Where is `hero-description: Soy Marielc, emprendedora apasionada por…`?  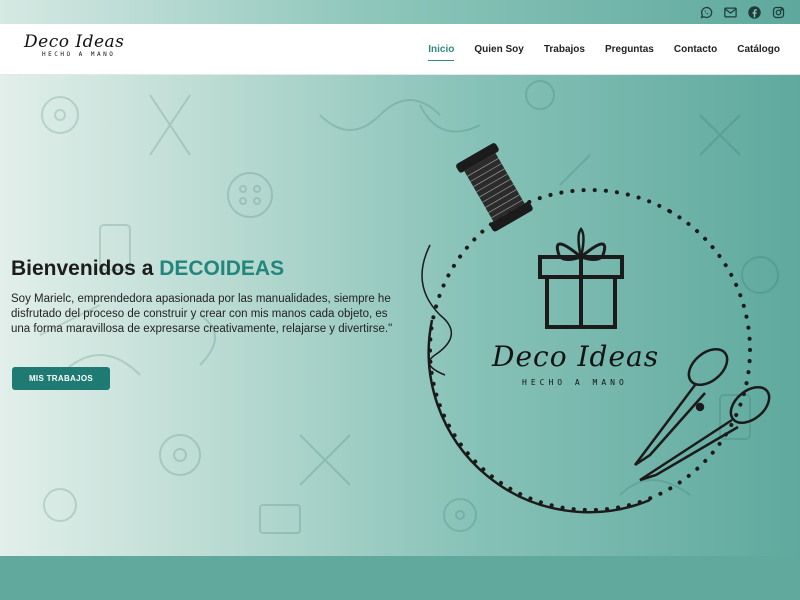 hero-description: Soy Marielc, emprendedora apasionada por… is located at coordinates (202, 314).